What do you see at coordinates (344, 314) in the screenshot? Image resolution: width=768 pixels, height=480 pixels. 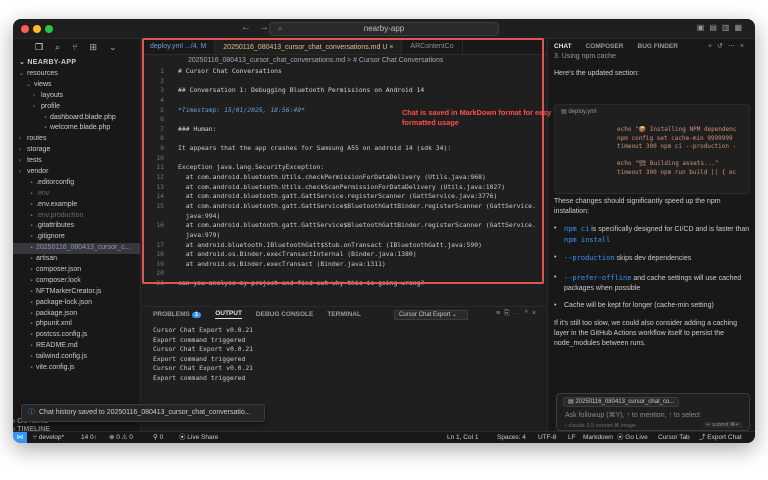 I see `tab-terminal: TERMINAL` at bounding box center [344, 314].